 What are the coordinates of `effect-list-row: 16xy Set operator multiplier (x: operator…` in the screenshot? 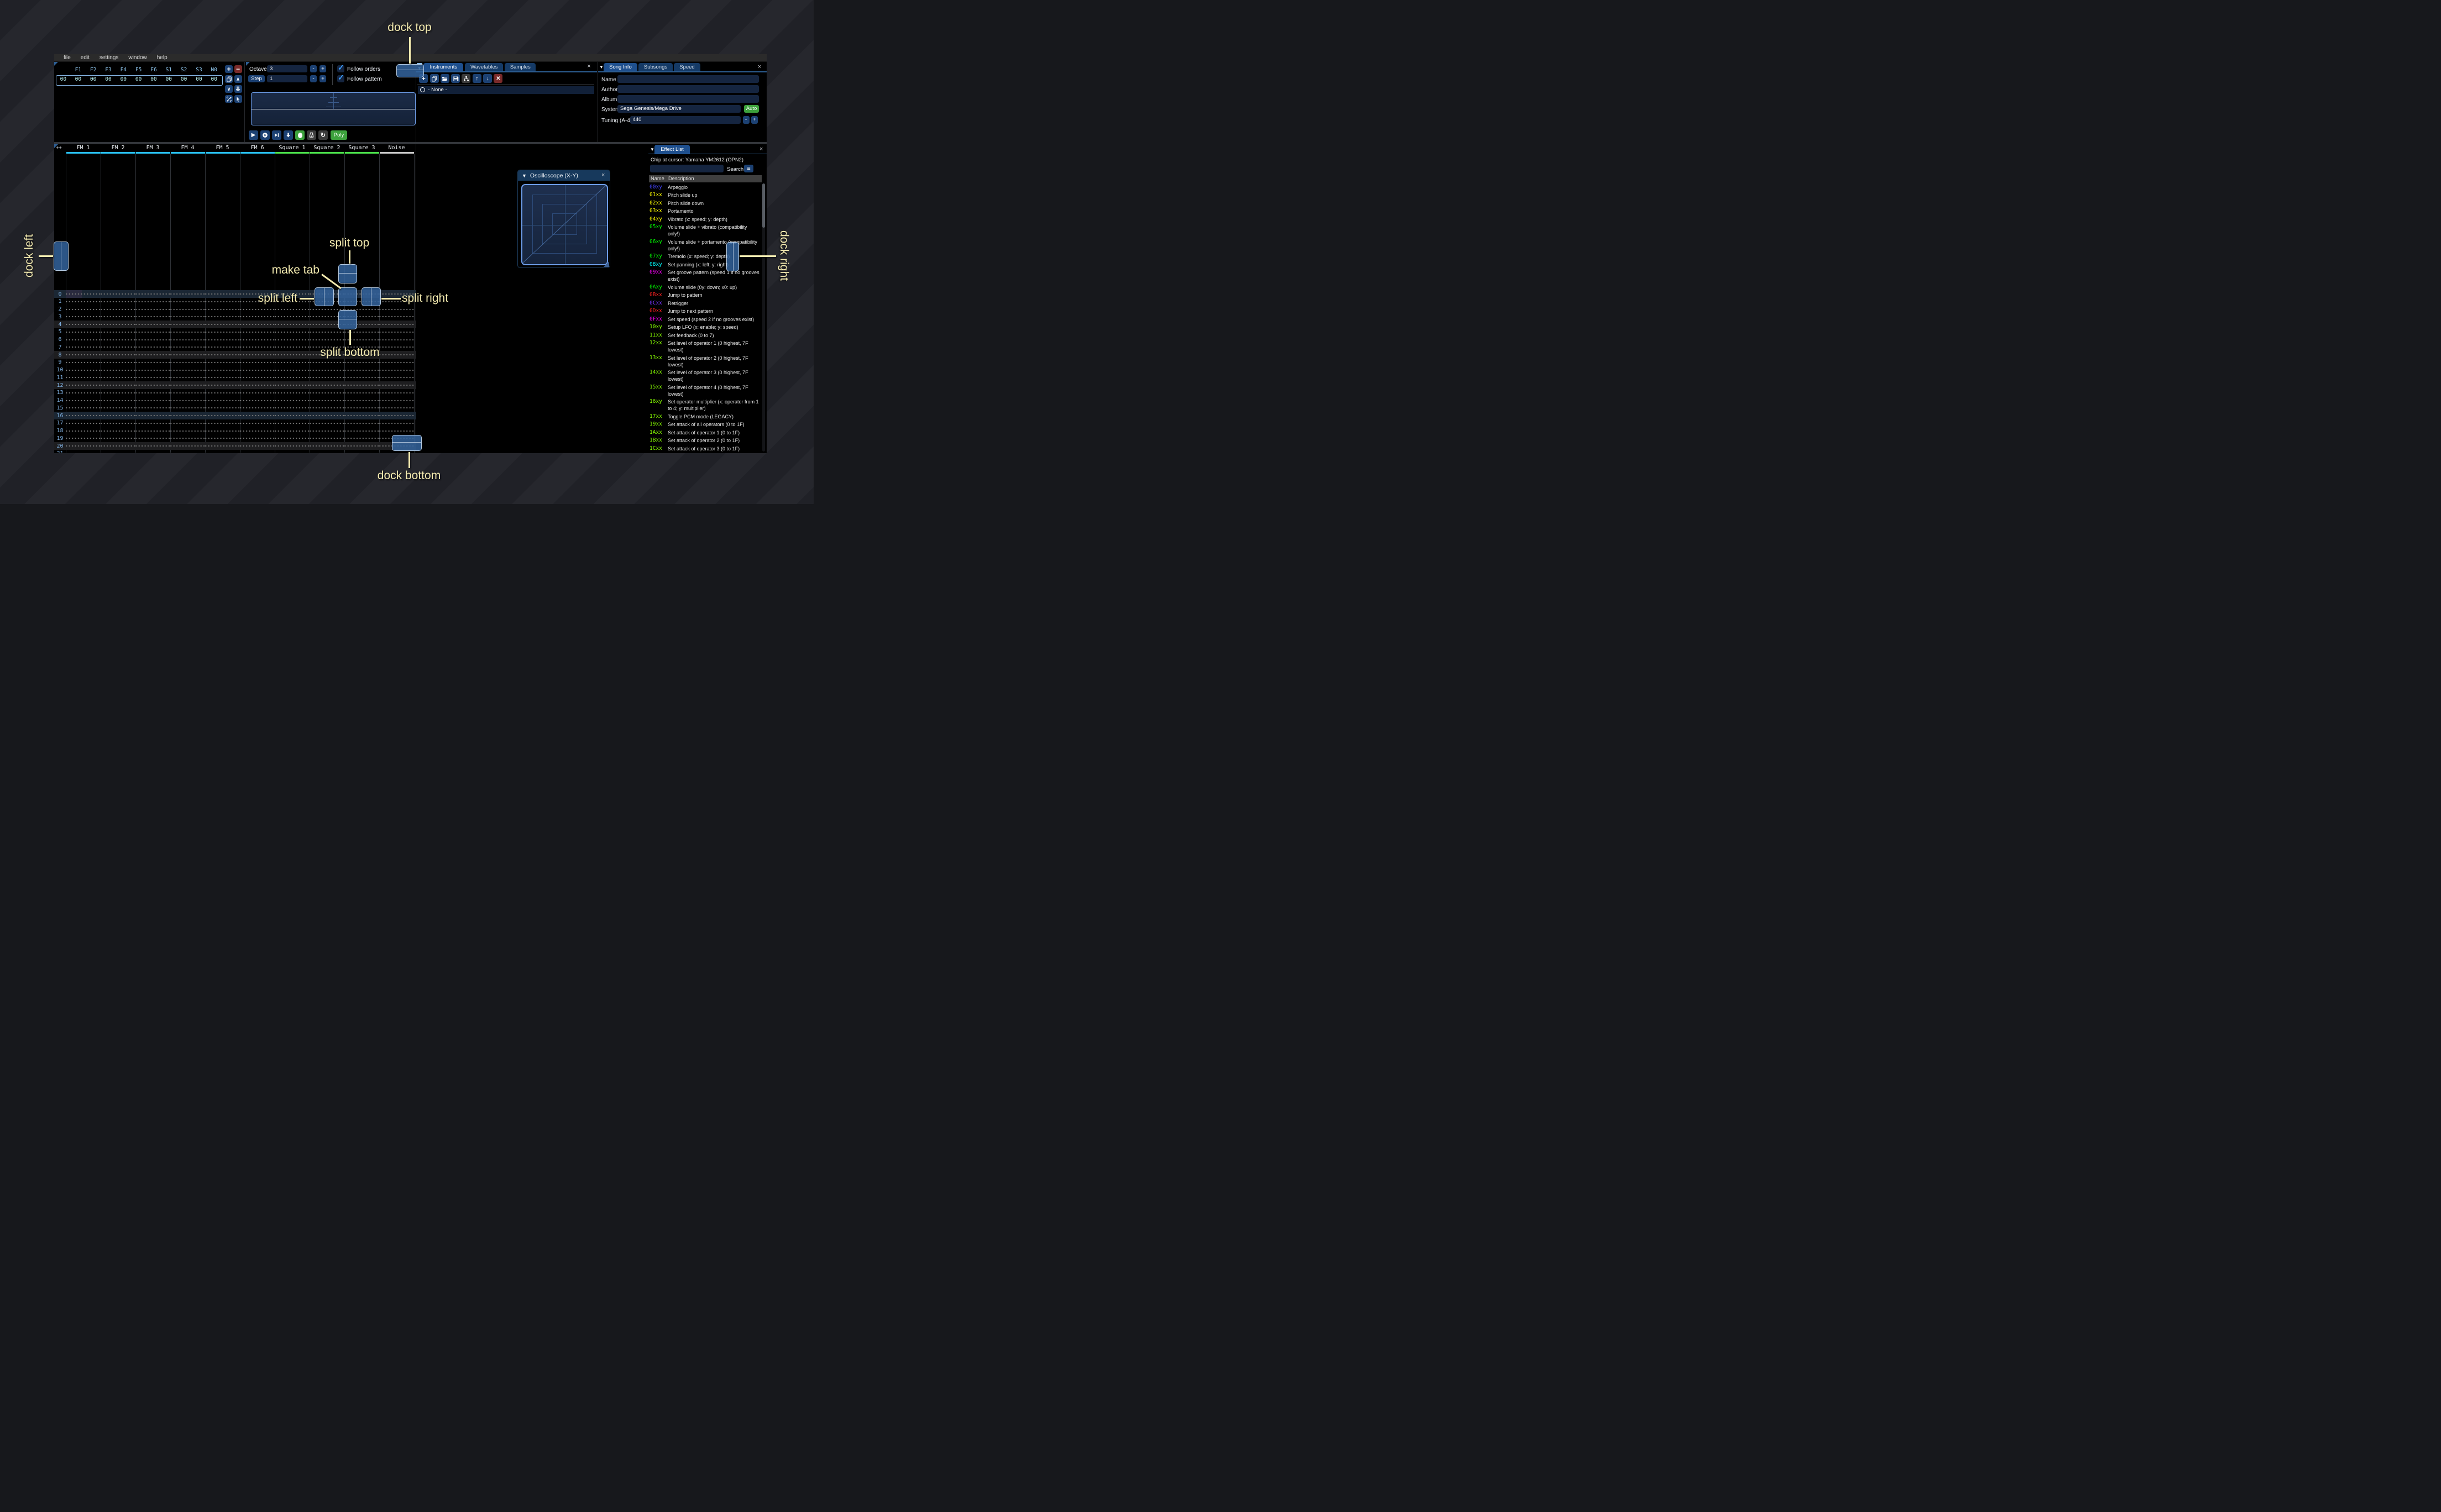 It's located at (704, 406).